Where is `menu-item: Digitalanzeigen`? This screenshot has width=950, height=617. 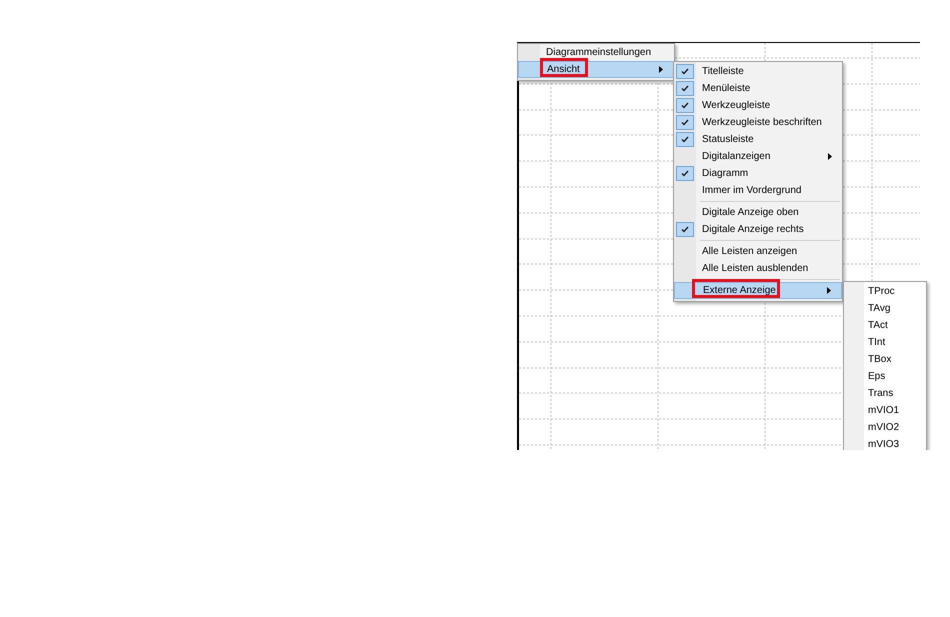 menu-item: Digitalanzeigen is located at coordinates (758, 156).